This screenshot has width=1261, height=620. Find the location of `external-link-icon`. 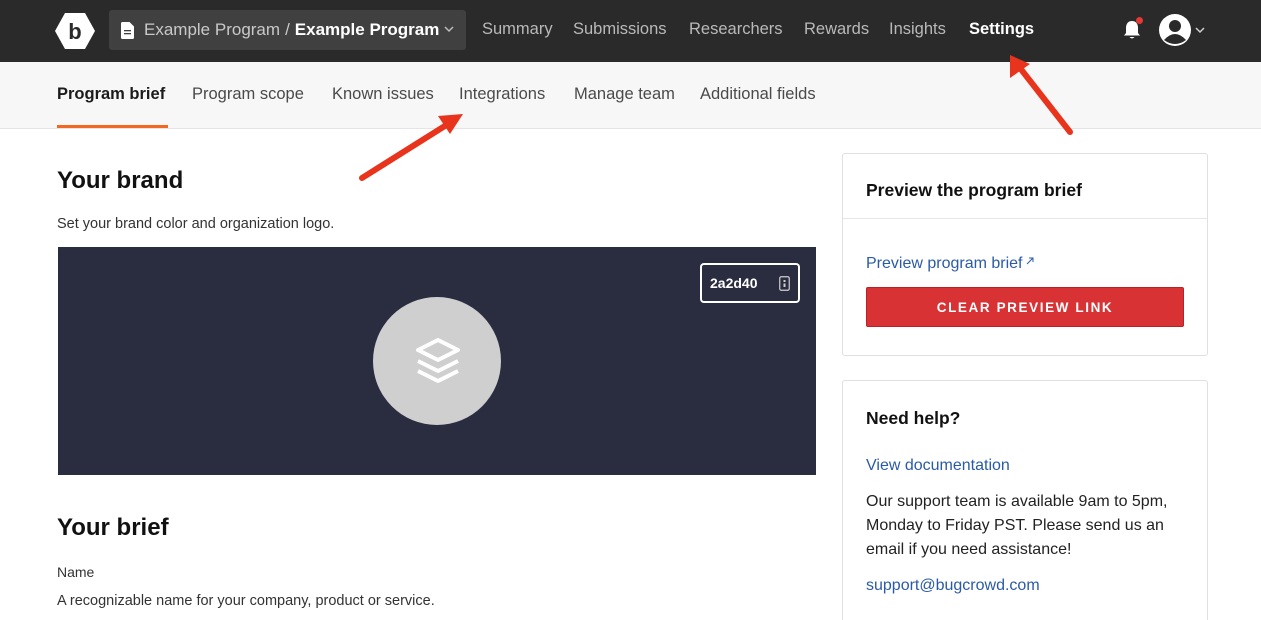

external-link-icon is located at coordinates (1029, 261).